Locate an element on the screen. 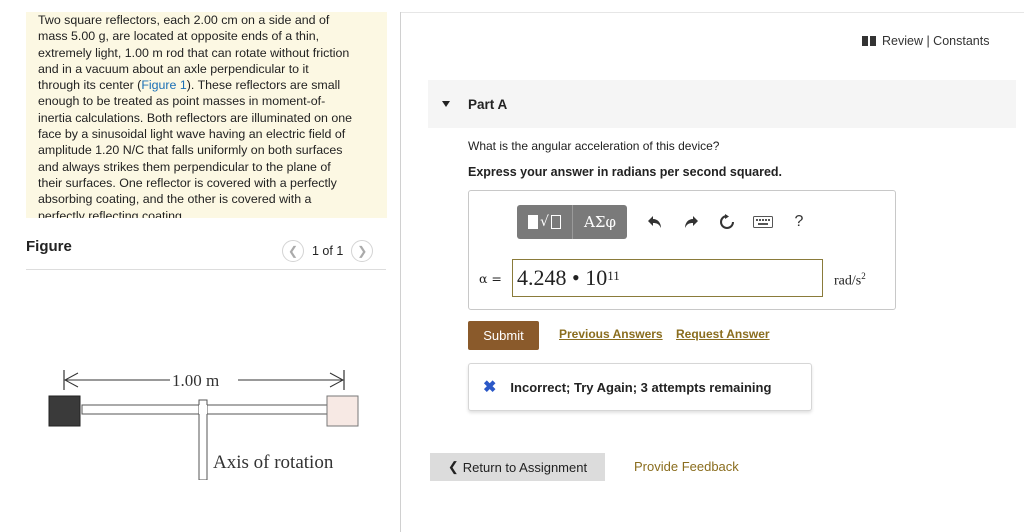 This screenshot has height=532, width=1024. absorbing-reflector is located at coordinates (64, 411).